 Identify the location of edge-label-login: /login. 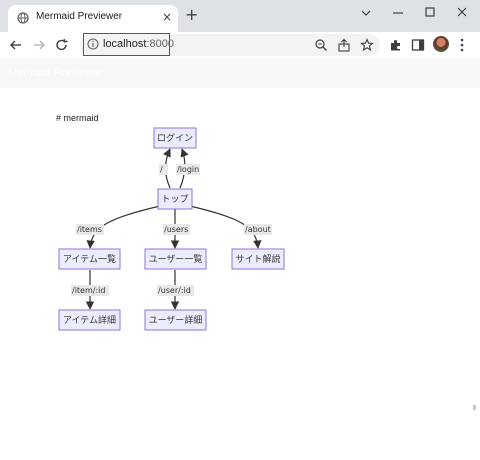
(188, 169).